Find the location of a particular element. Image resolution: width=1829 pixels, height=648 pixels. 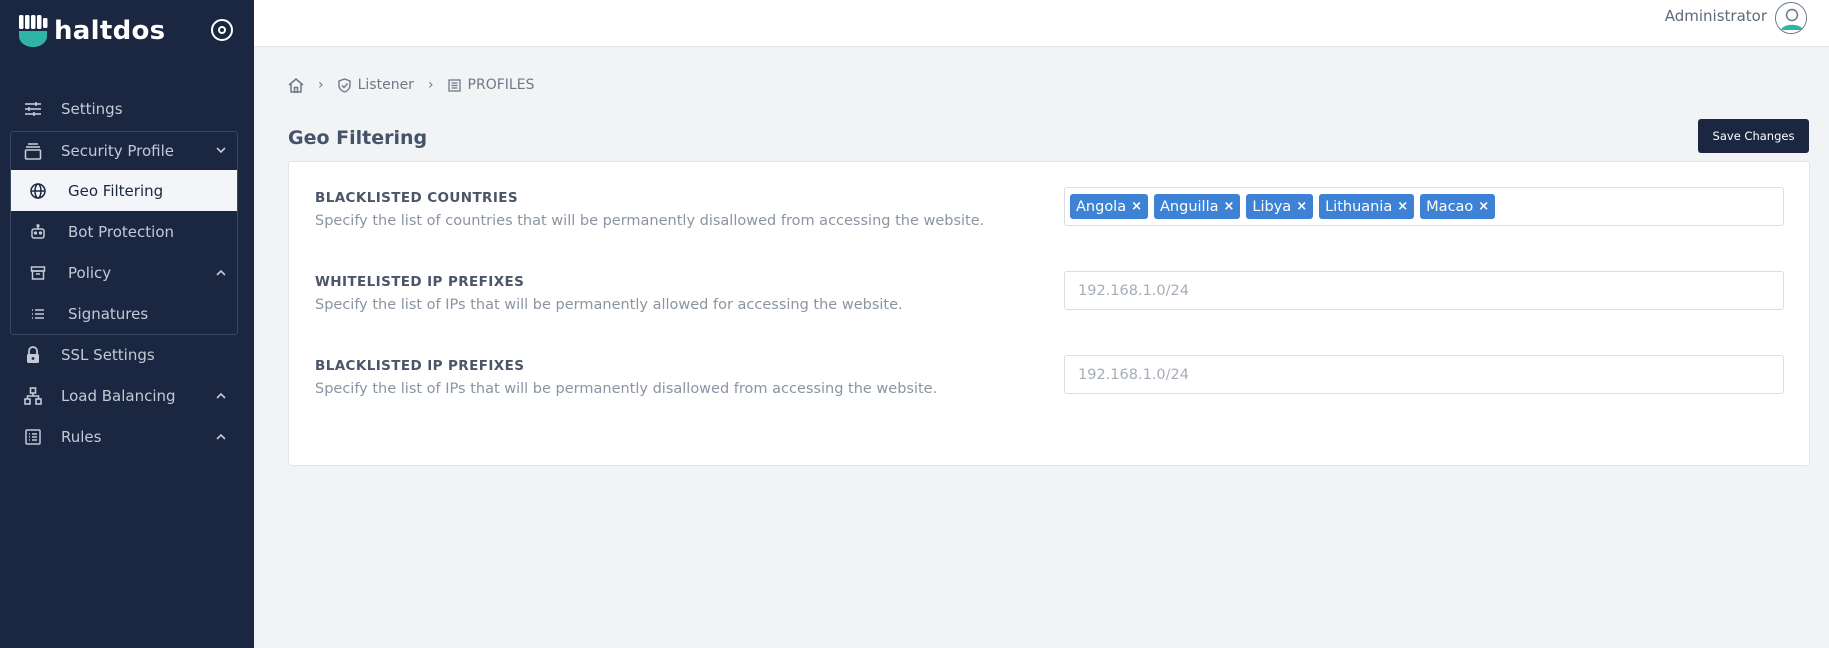

sliders-icon is located at coordinates (33, 109).